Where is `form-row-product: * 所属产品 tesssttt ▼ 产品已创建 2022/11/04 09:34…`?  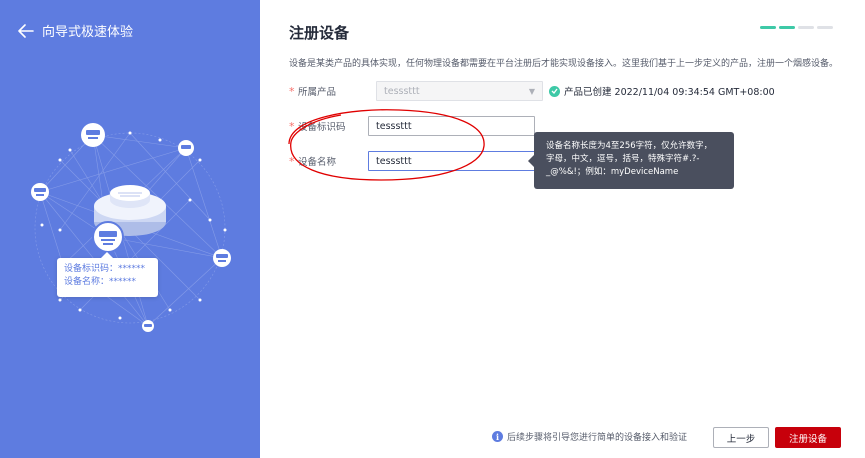
form-row-product: * 所属产品 tesssttt ▼ 产品已创建 2022/11/04 09:34… is located at coordinates (532, 91).